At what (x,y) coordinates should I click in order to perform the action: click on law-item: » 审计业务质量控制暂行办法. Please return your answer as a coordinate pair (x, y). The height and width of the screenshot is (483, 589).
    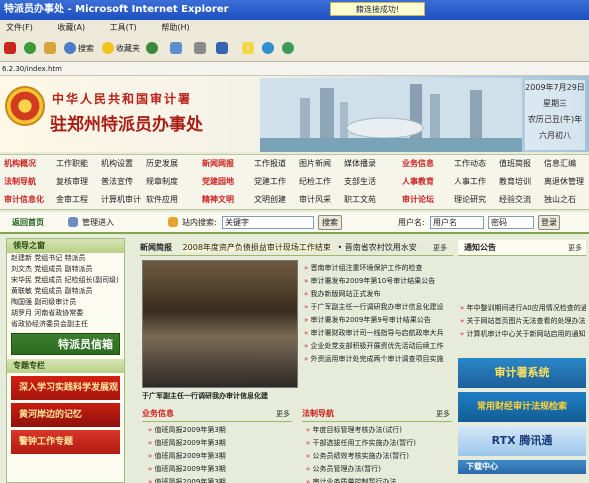
    Looking at the image, I should click on (379, 479).